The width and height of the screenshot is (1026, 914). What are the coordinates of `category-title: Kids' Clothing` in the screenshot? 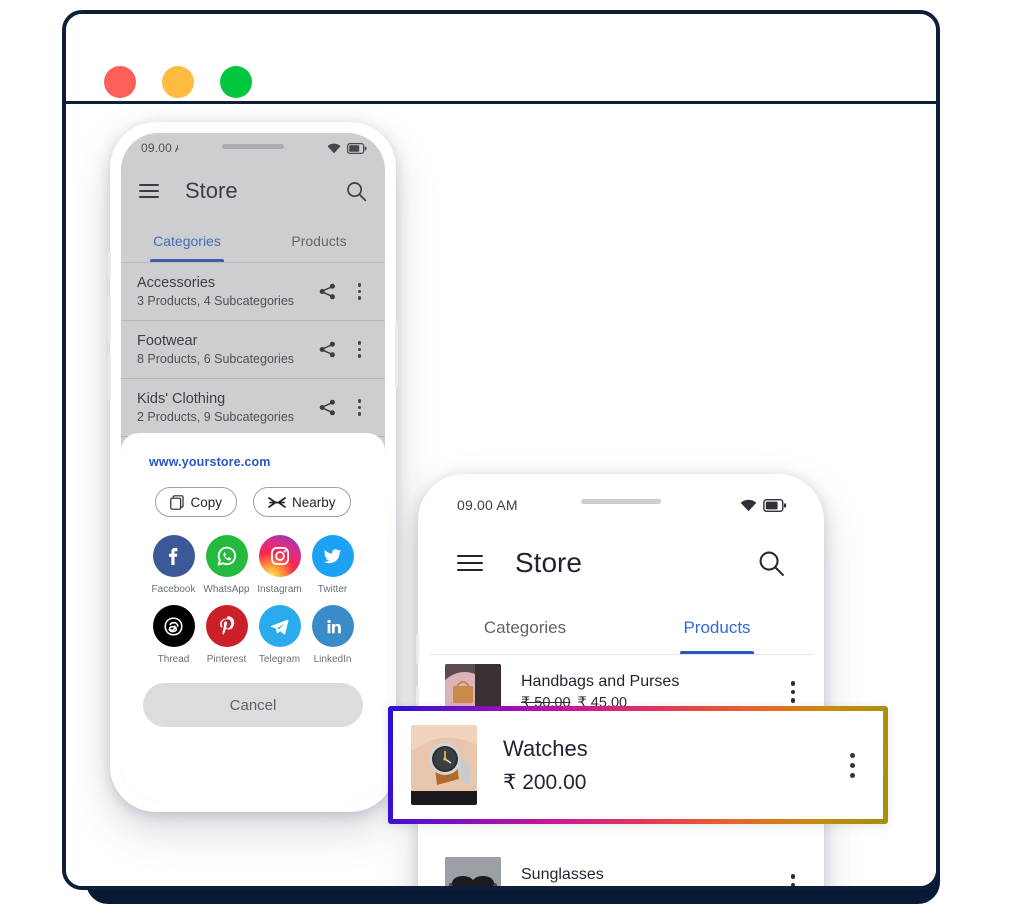 It's located at (181, 399).